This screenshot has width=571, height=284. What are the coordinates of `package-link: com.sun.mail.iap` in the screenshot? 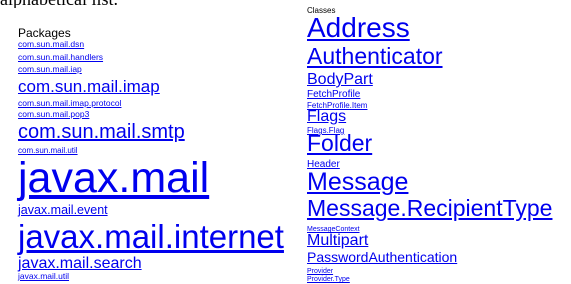 It's located at (50, 69).